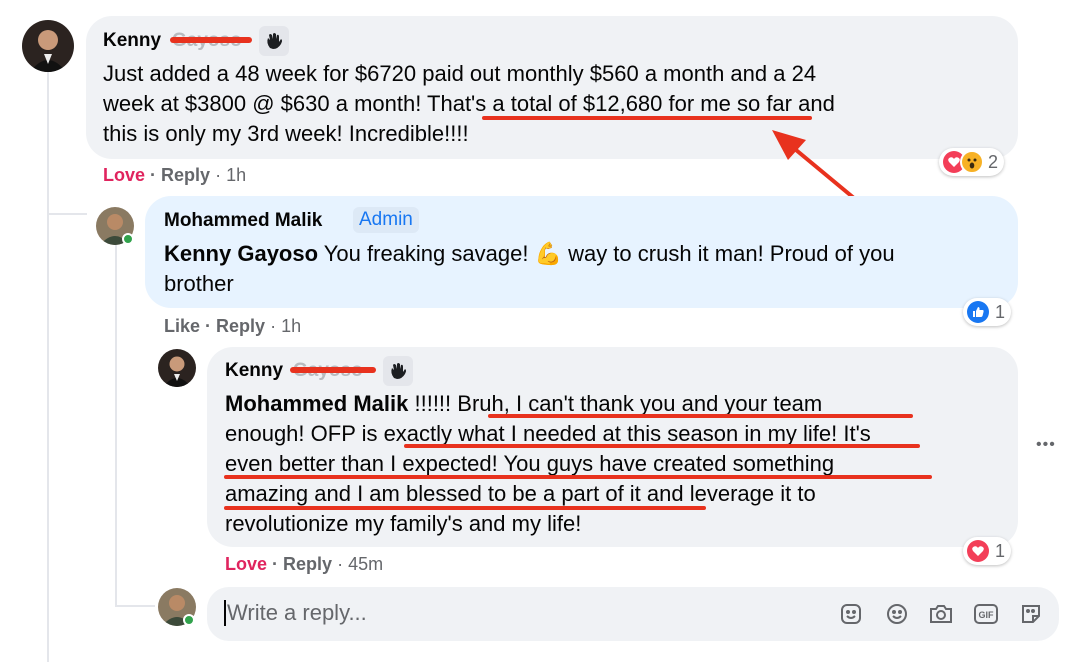  I want to click on thread-line-nested, so click(135, 606).